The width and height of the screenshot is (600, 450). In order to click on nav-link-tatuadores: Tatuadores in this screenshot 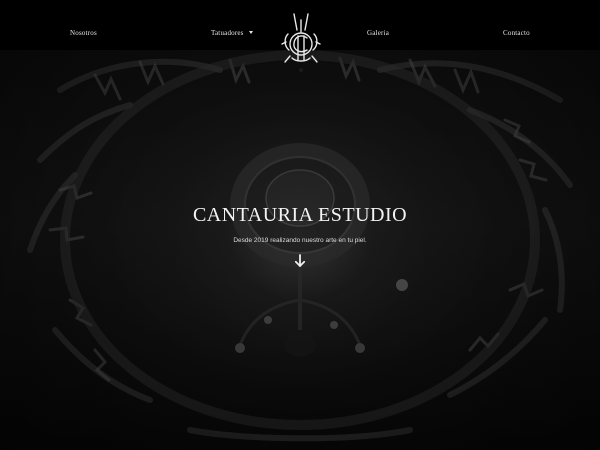, I will do `click(232, 33)`.